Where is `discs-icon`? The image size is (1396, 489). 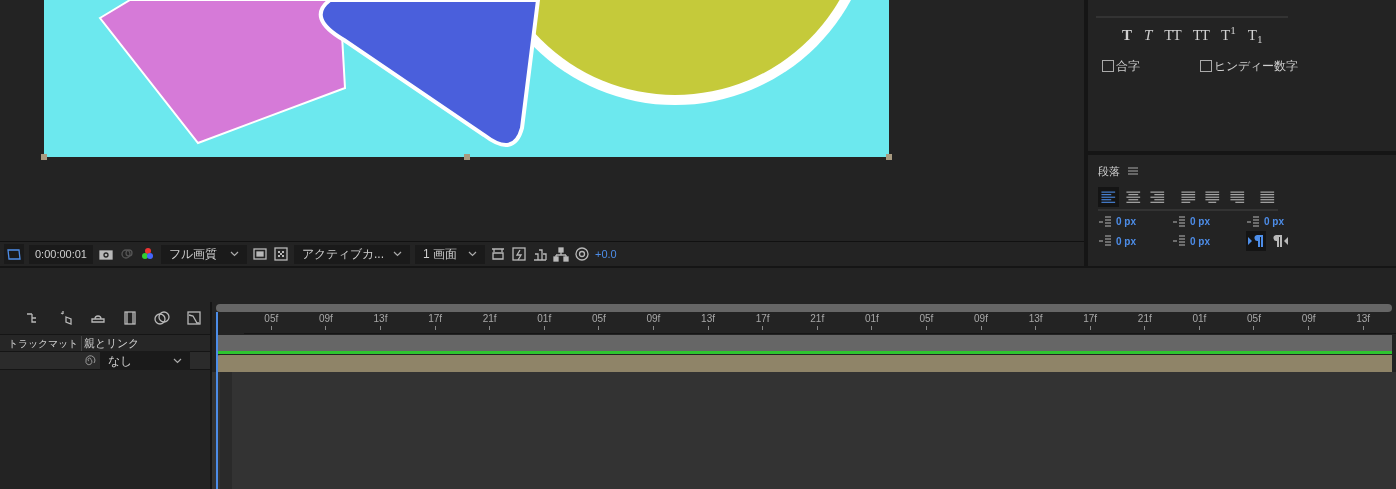 discs-icon is located at coordinates (162, 318).